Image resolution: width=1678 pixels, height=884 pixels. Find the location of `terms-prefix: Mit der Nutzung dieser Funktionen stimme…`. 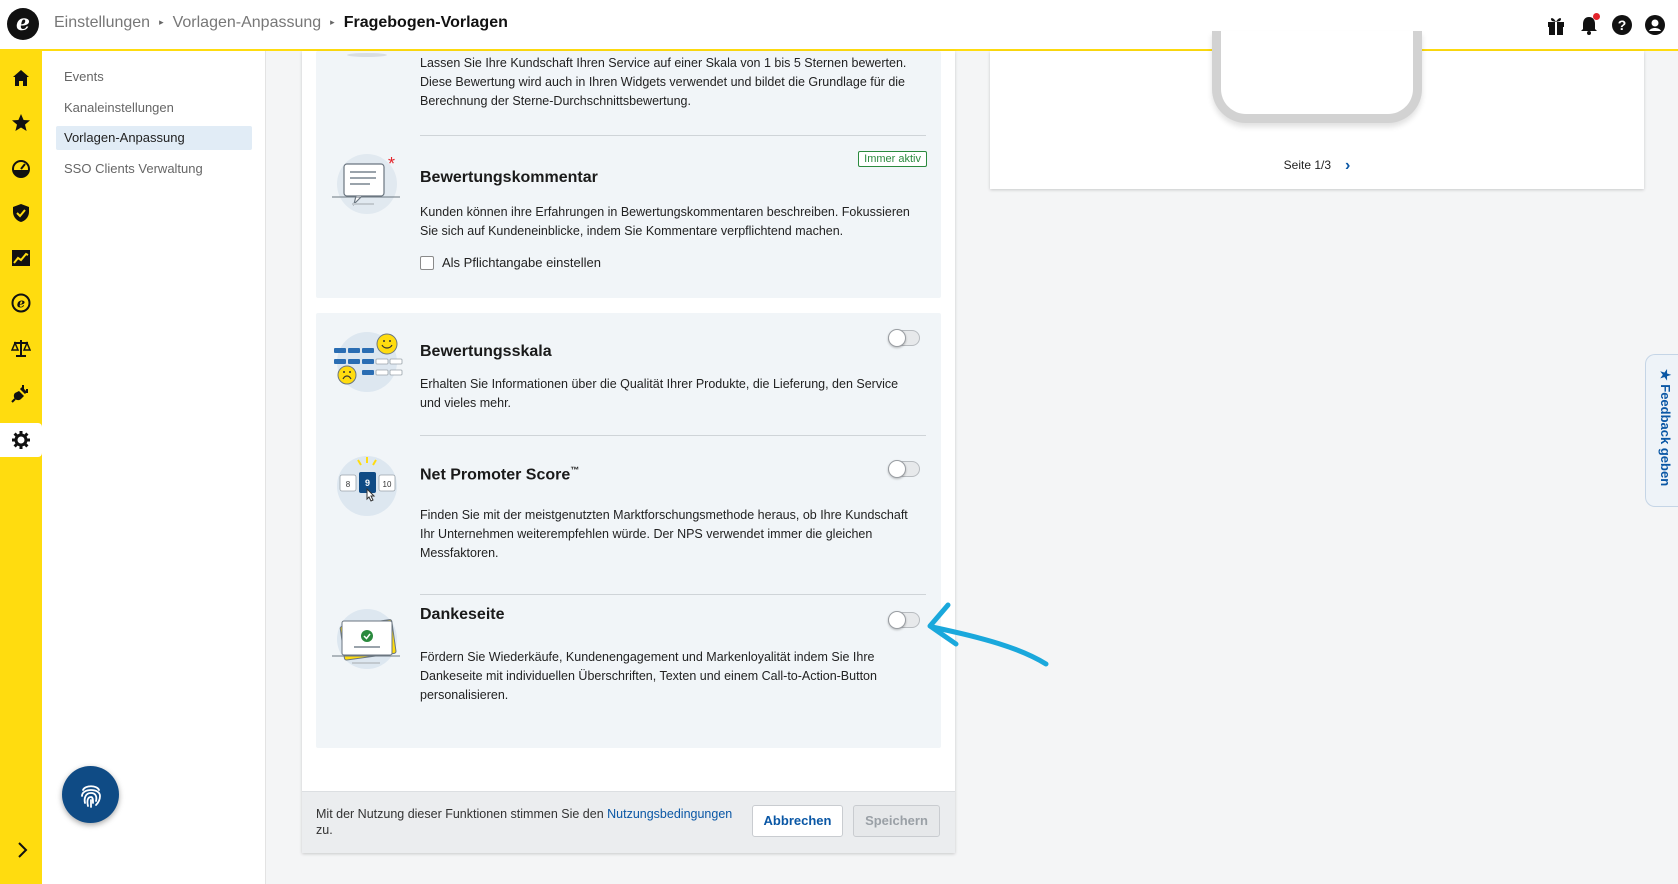

terms-prefix: Mit der Nutzung dieser Funktionen stimme… is located at coordinates (462, 814).